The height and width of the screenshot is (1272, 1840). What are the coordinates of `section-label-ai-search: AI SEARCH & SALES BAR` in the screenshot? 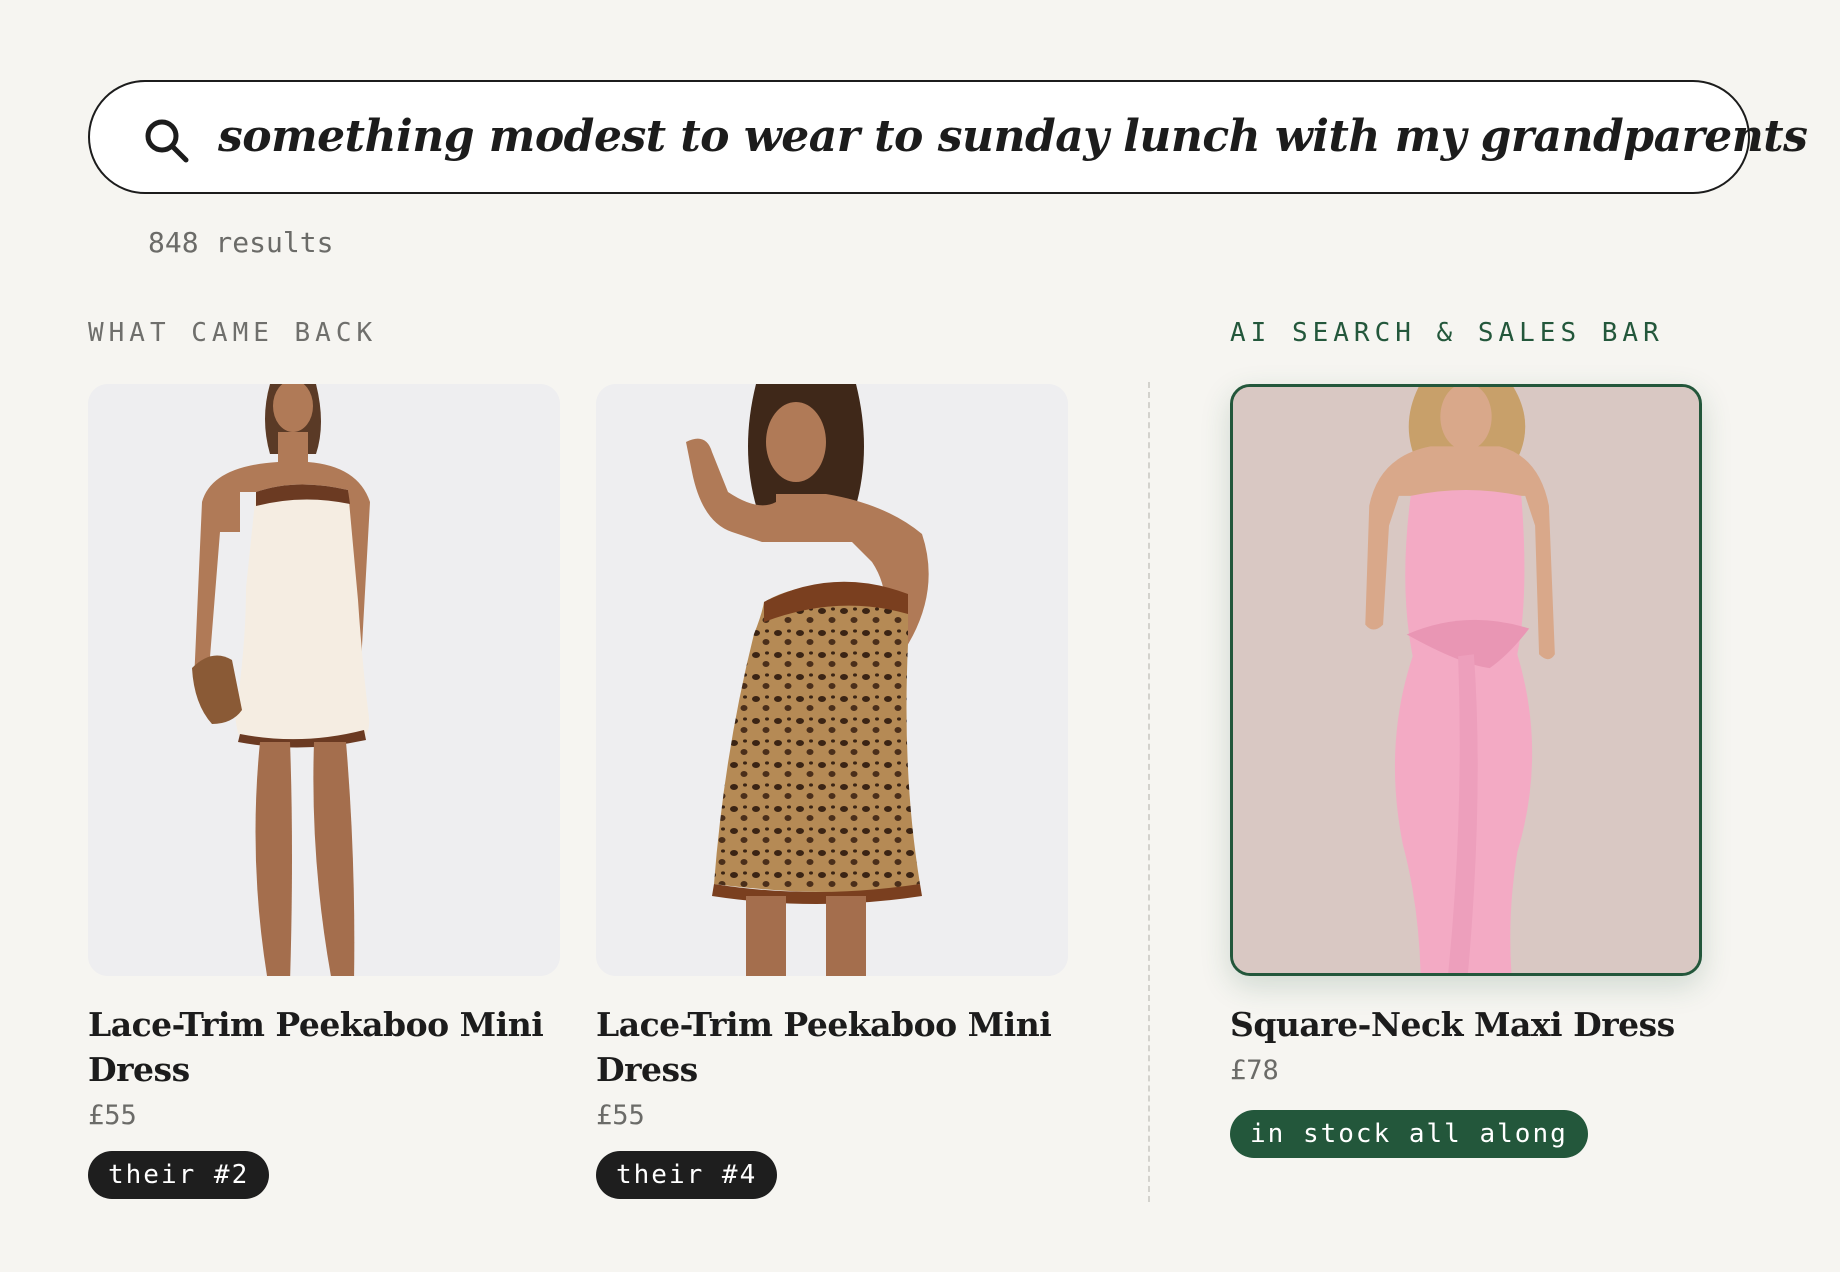 It's located at (1447, 333).